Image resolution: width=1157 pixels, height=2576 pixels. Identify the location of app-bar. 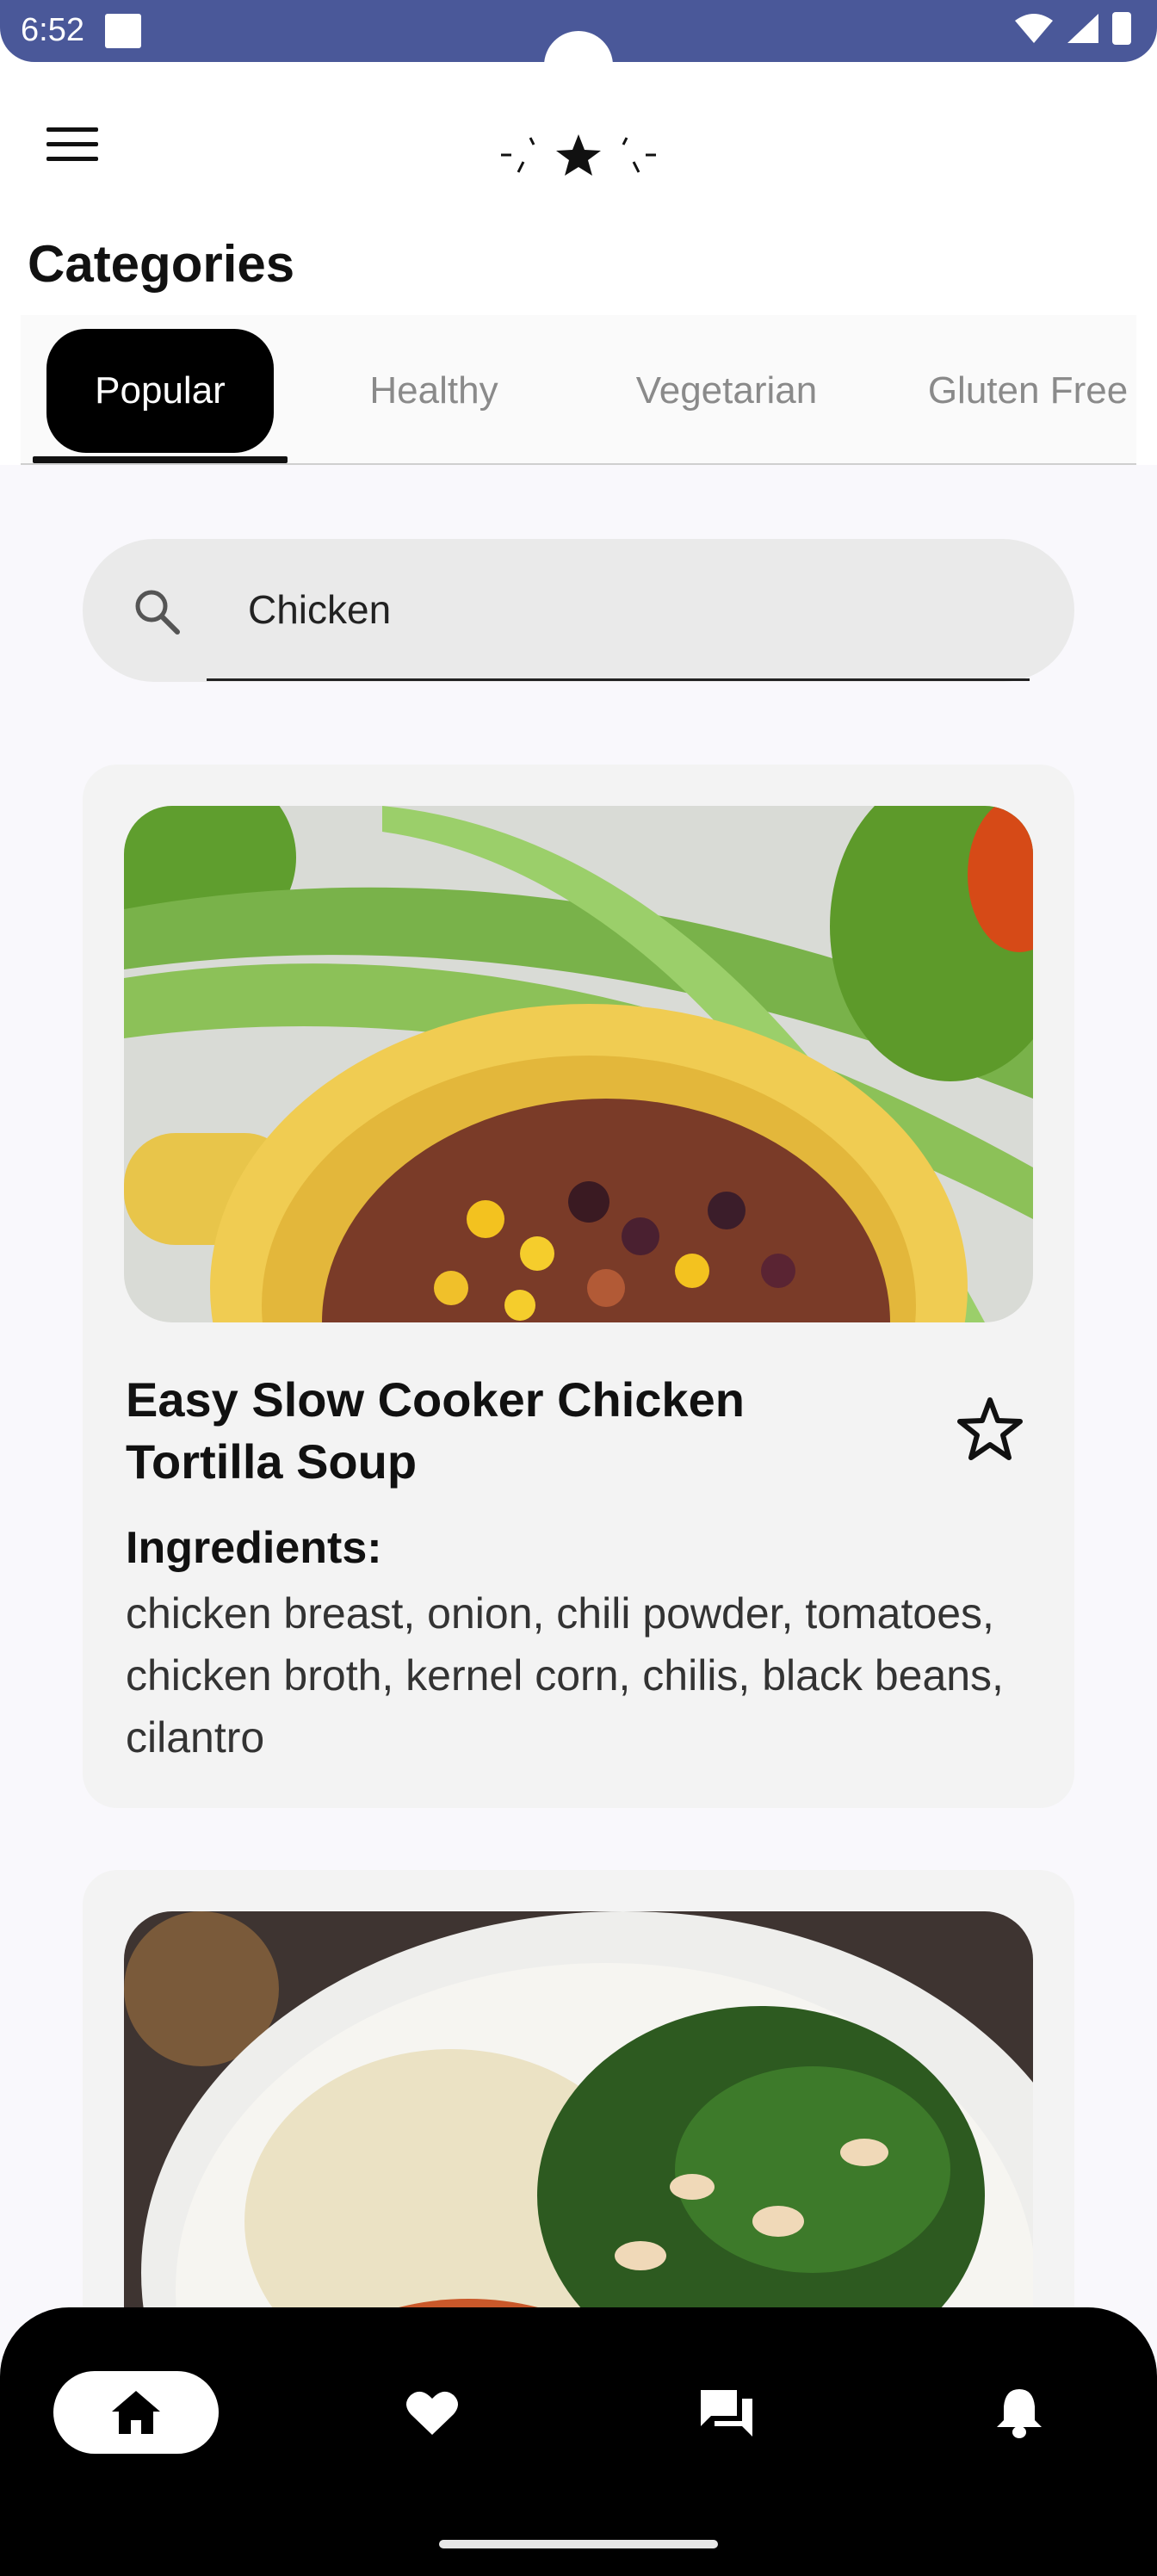
(579, 148).